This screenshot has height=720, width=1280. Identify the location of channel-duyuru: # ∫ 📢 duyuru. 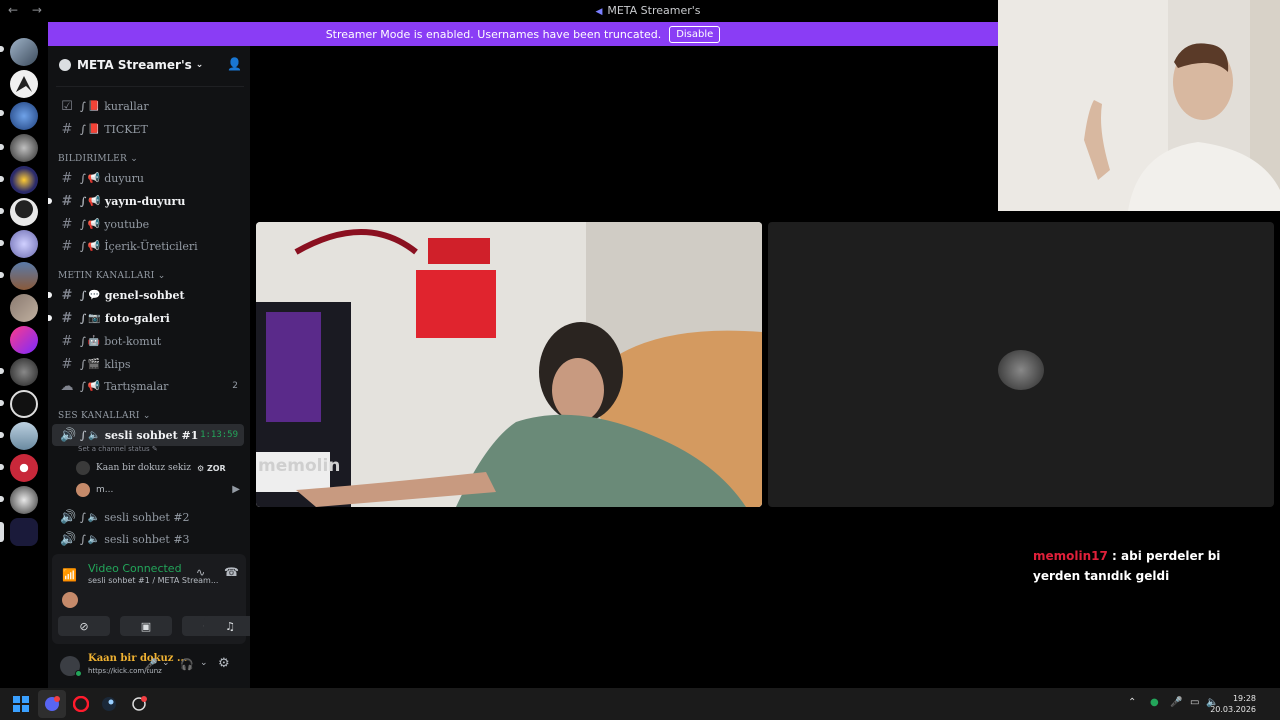
(148, 178).